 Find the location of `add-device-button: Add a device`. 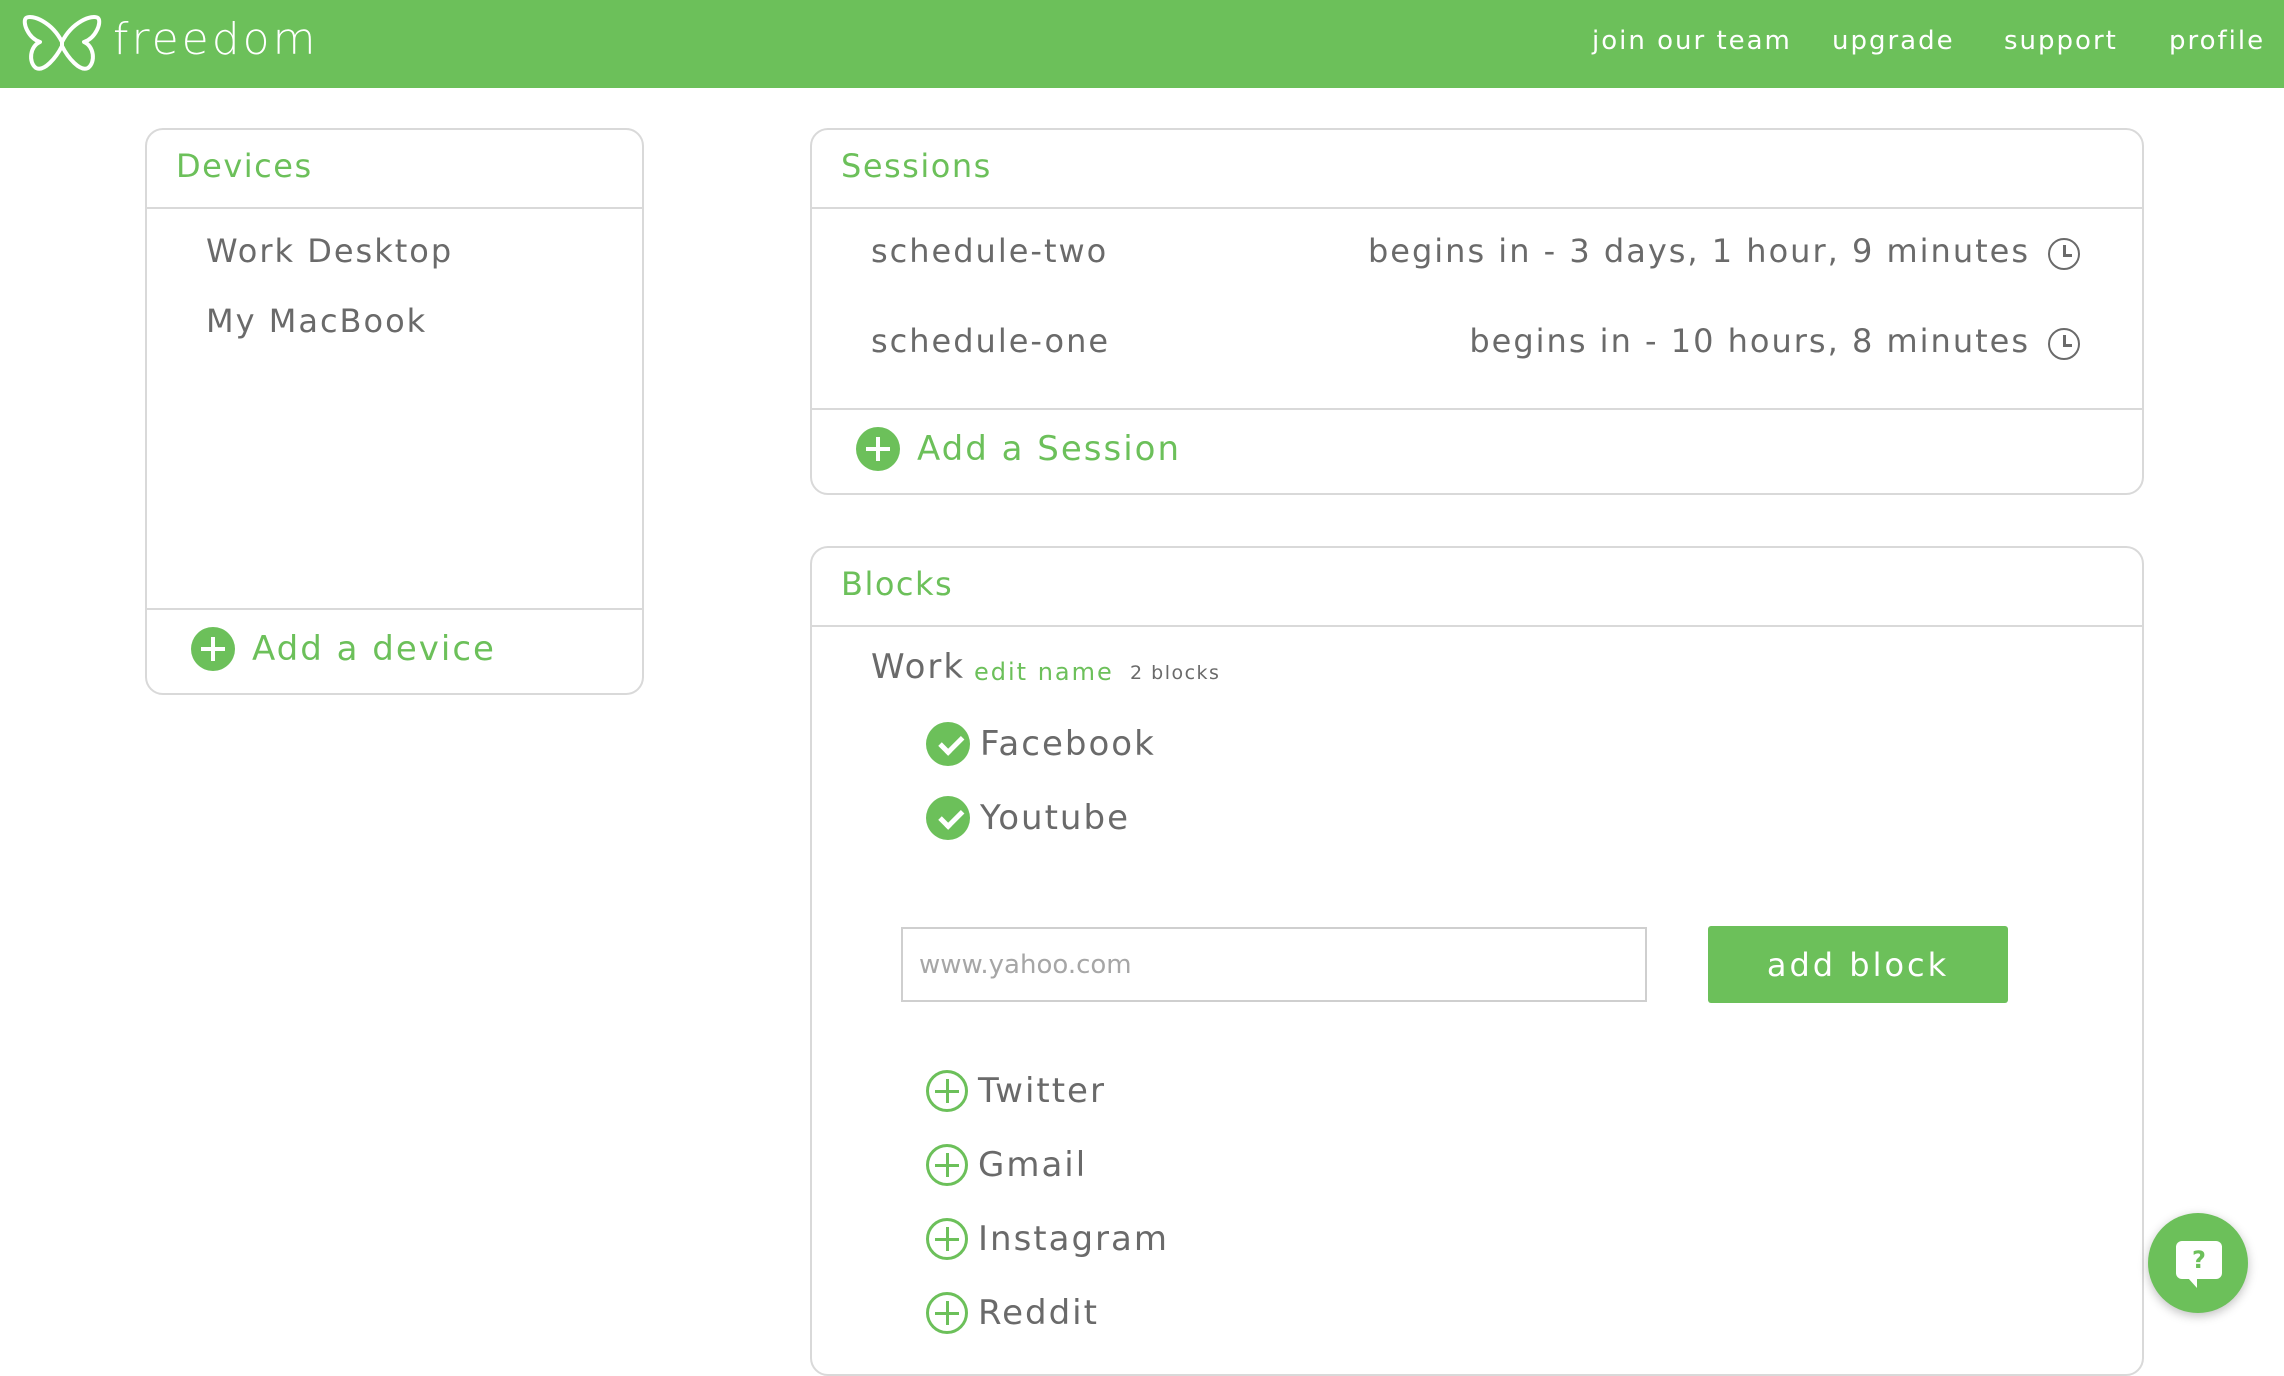

add-device-button: Add a device is located at coordinates (343, 649).